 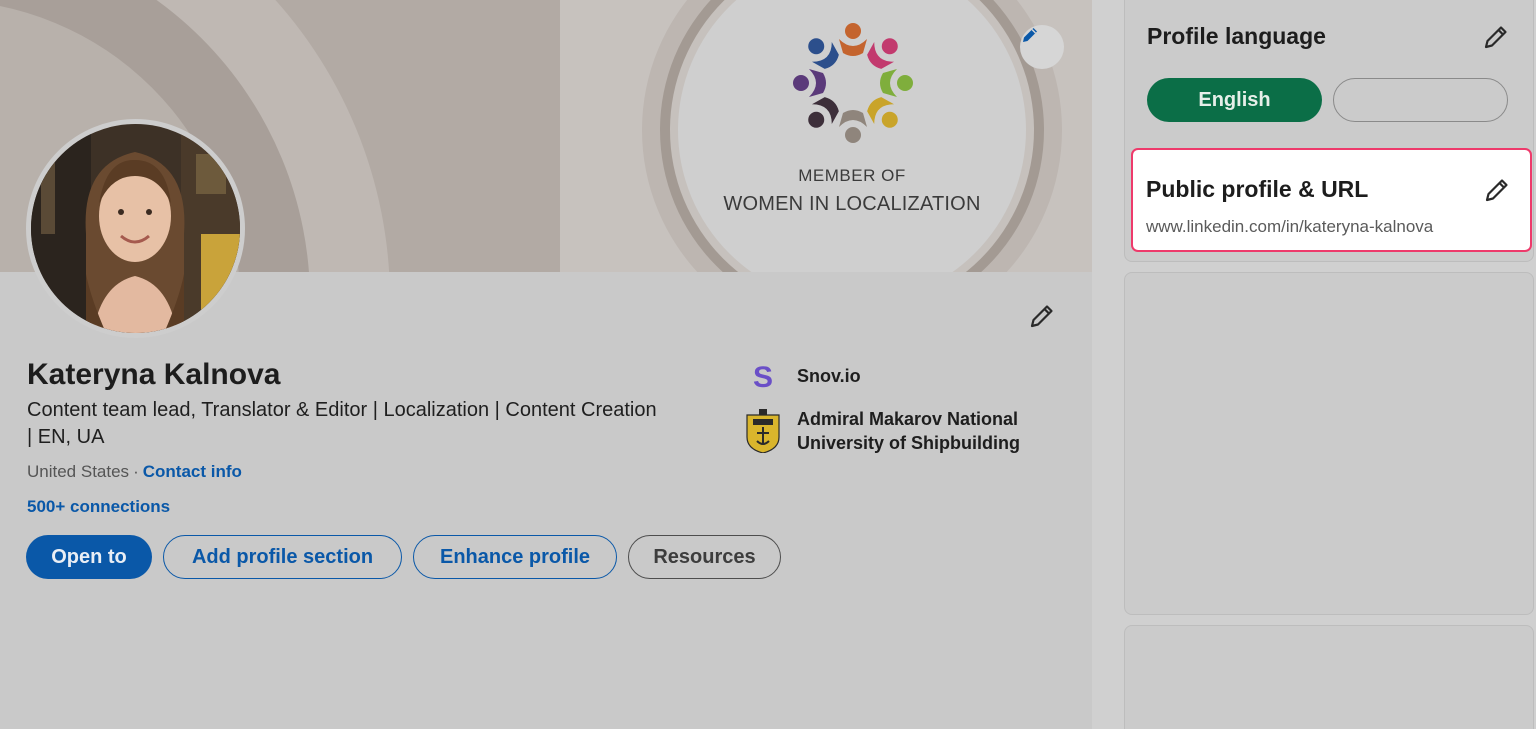 I want to click on profile-name: Kateryna Kalnova, so click(x=154, y=374).